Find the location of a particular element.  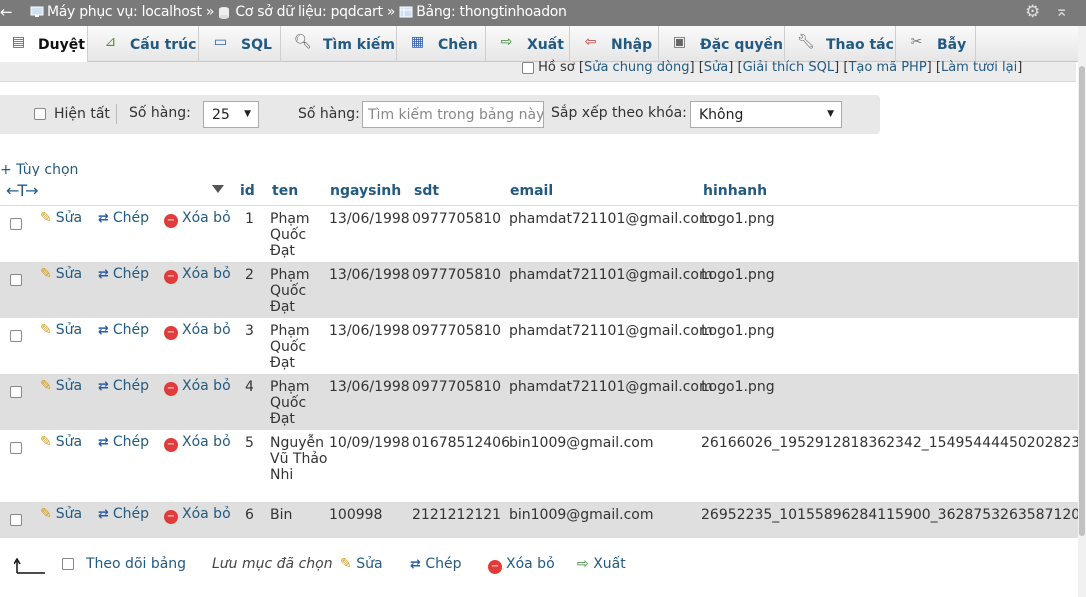

cell-ngaysinh: 10/09/1998 is located at coordinates (369, 443).